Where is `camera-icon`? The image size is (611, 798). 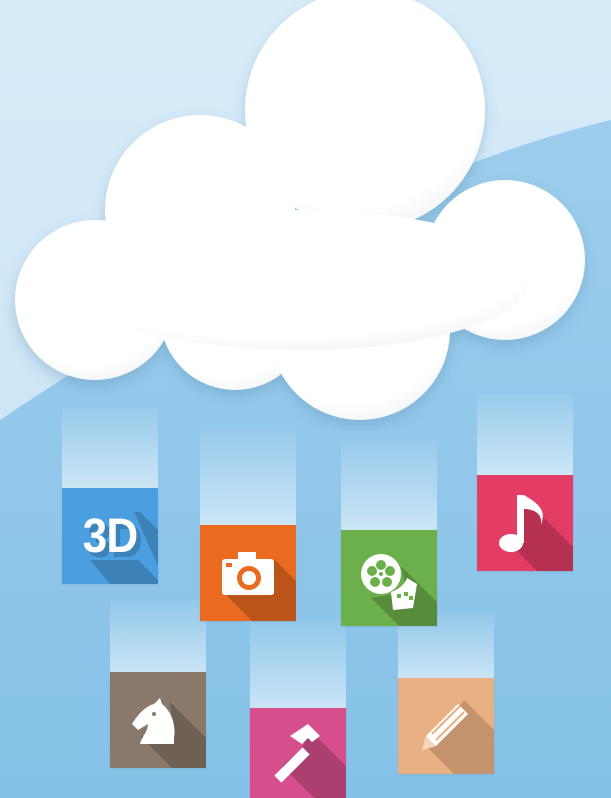 camera-icon is located at coordinates (259, 586).